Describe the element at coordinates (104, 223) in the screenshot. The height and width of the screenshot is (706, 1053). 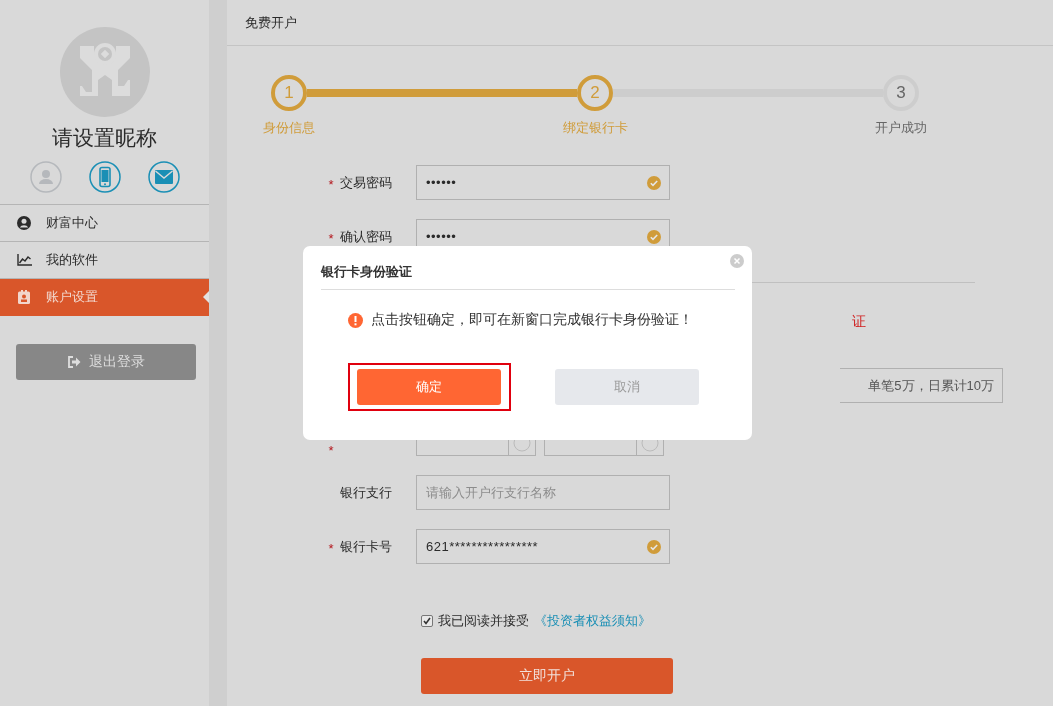
I see `sidebar-menu-item: 财富中心` at that location.